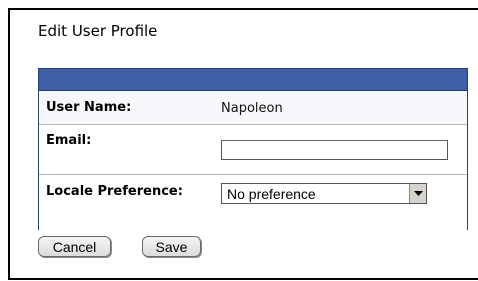 The image size is (478, 281). What do you see at coordinates (74, 246) in the screenshot?
I see `cancel-button: Cancel` at bounding box center [74, 246].